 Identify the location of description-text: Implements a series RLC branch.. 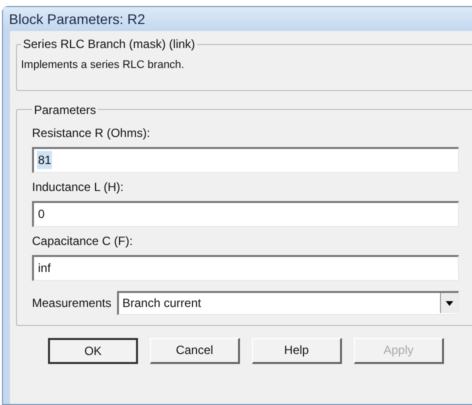
(103, 65).